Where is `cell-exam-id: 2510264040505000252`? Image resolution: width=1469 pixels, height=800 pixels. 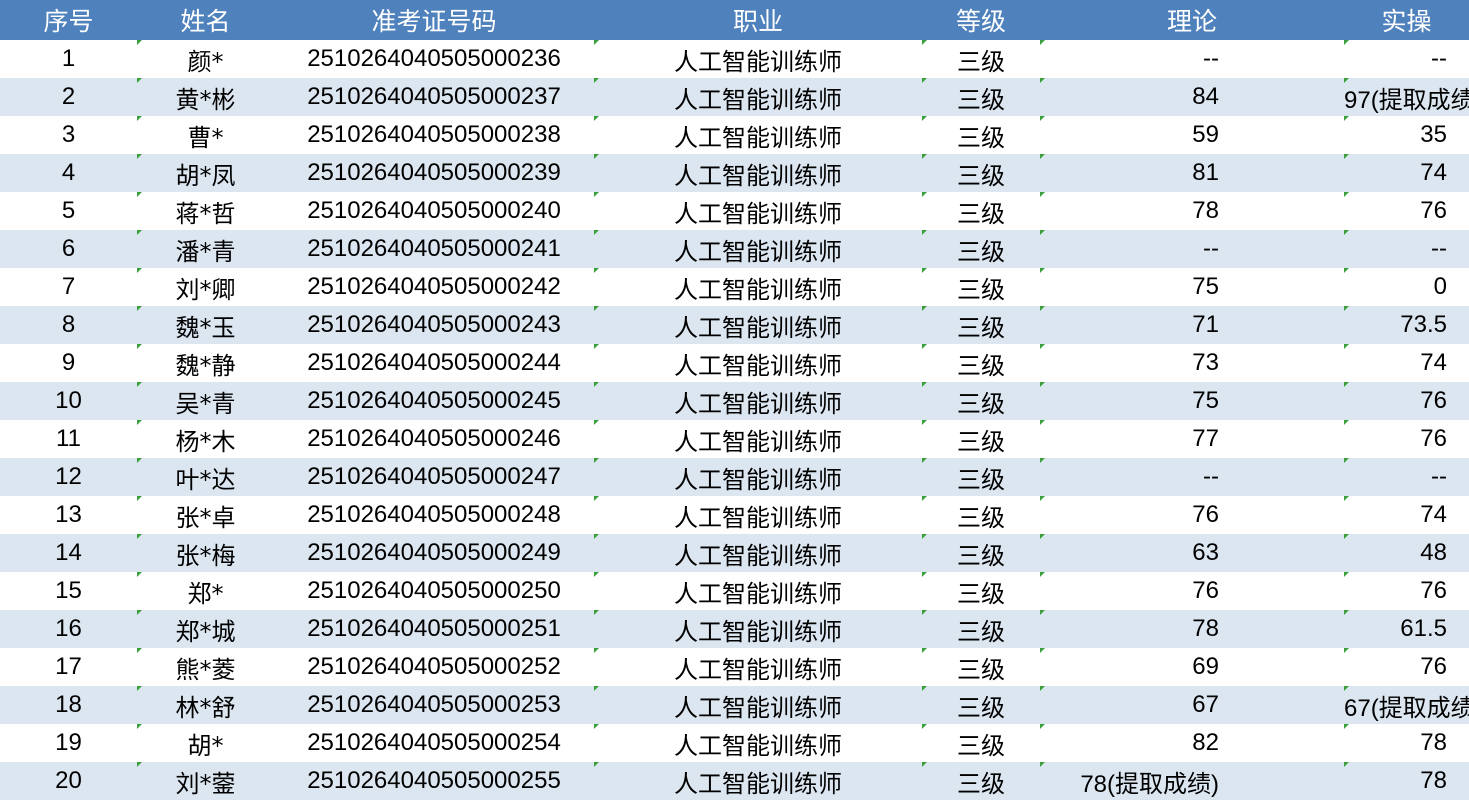 cell-exam-id: 2510264040505000252 is located at coordinates (434, 666).